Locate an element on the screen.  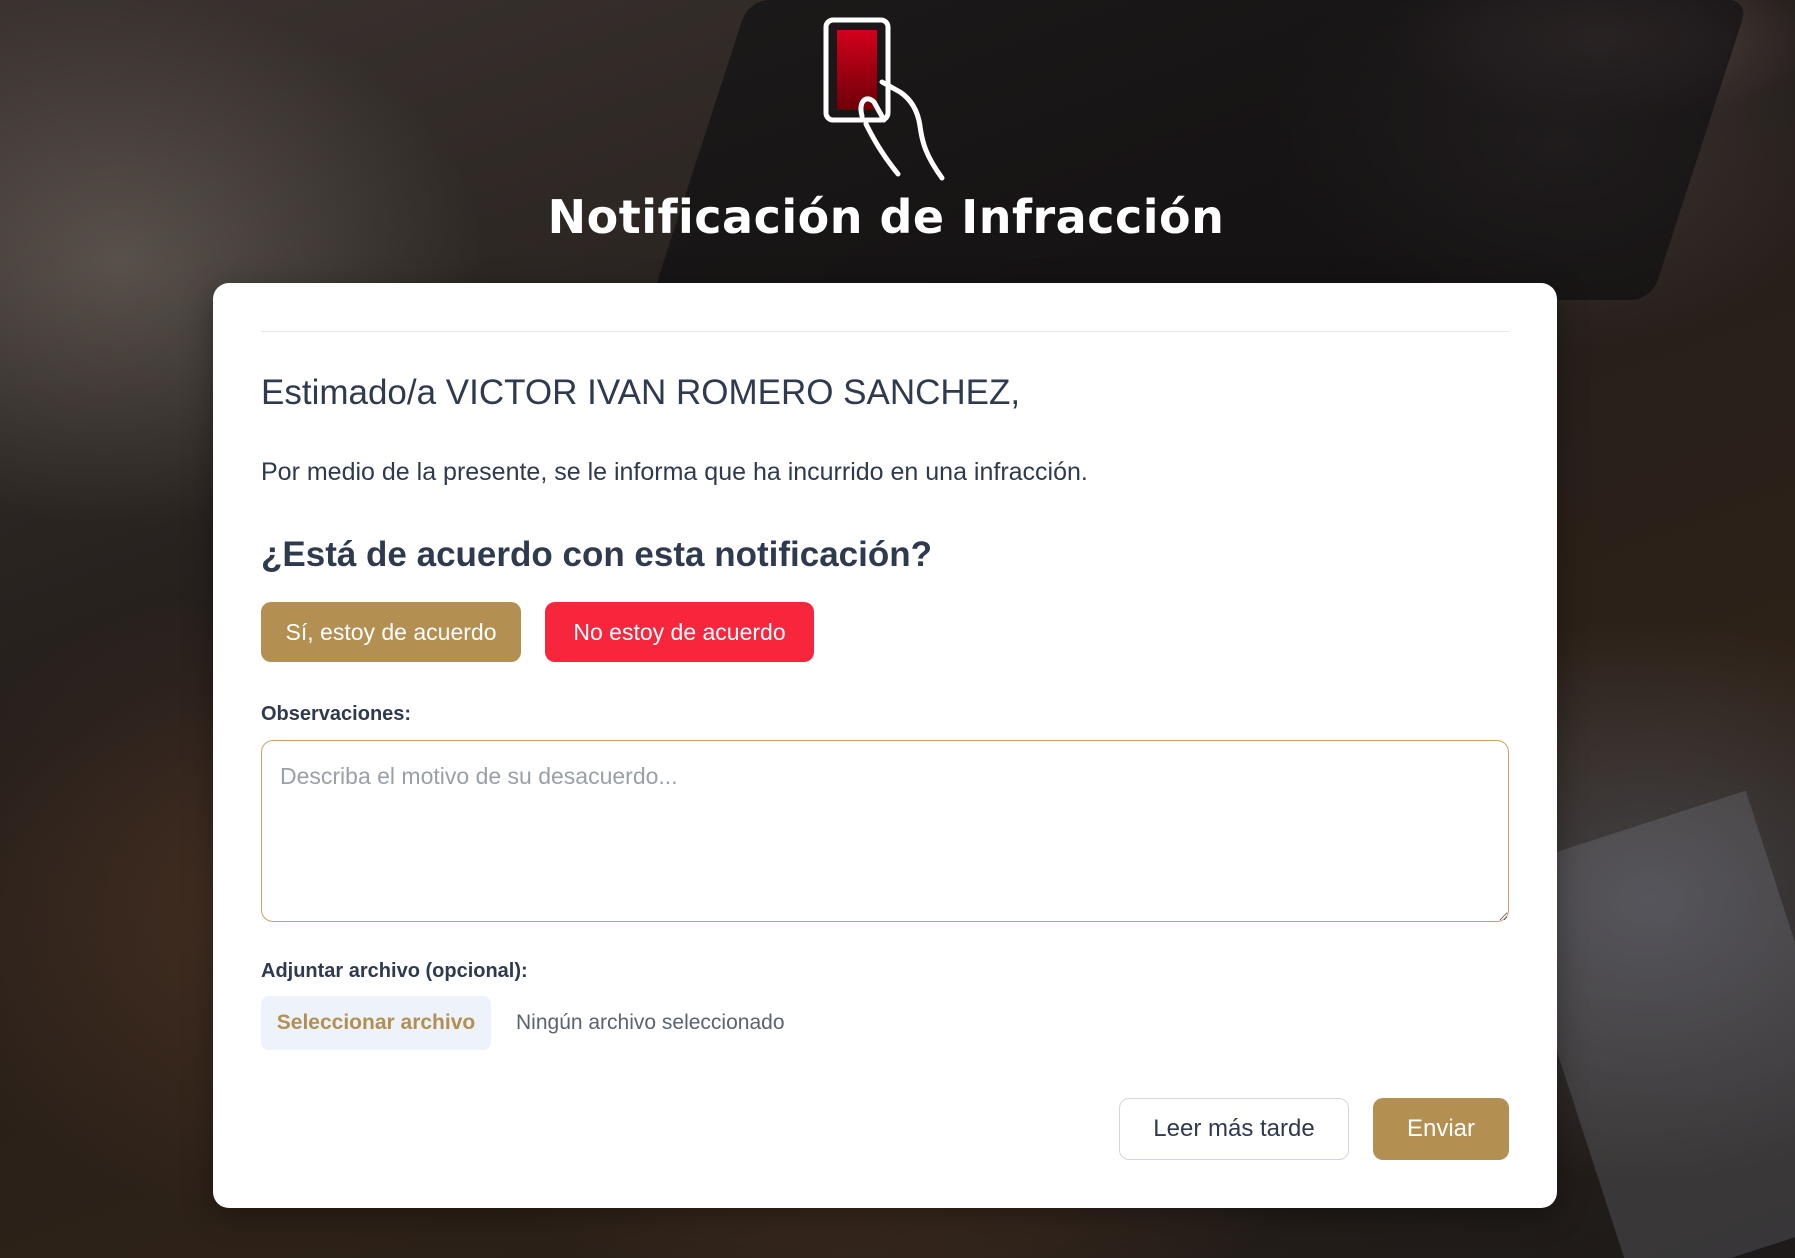
disagree-button: No estoy de acuerdo is located at coordinates (679, 632).